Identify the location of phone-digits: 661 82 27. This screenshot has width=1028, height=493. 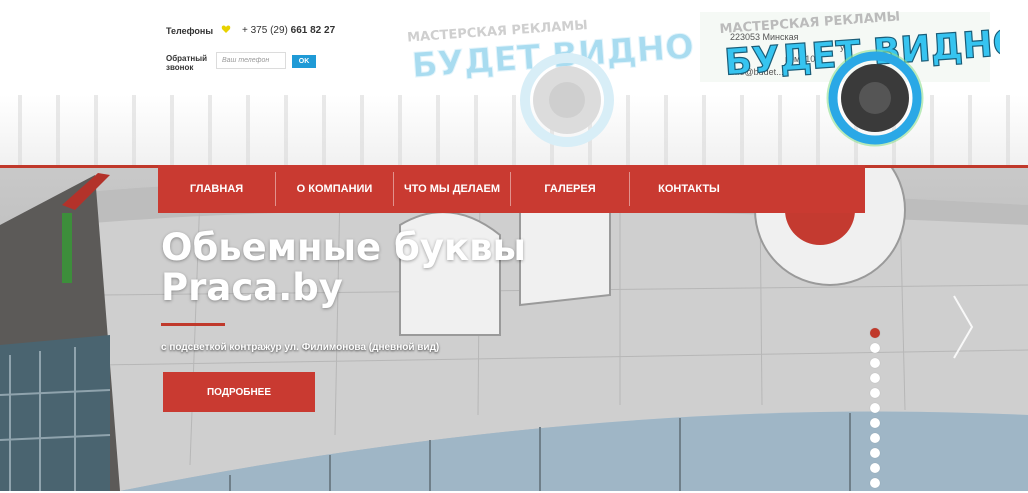
(313, 30).